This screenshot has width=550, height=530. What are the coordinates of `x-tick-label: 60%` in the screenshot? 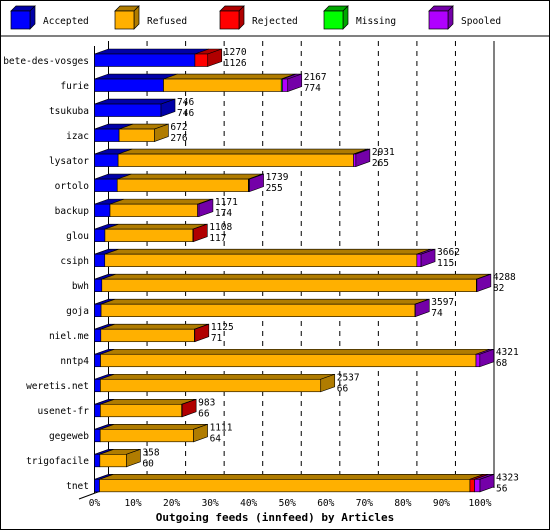 It's located at (325, 503).